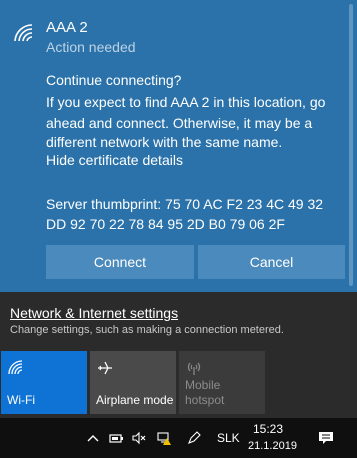  What do you see at coordinates (326, 438) in the screenshot?
I see `notifications-icon` at bounding box center [326, 438].